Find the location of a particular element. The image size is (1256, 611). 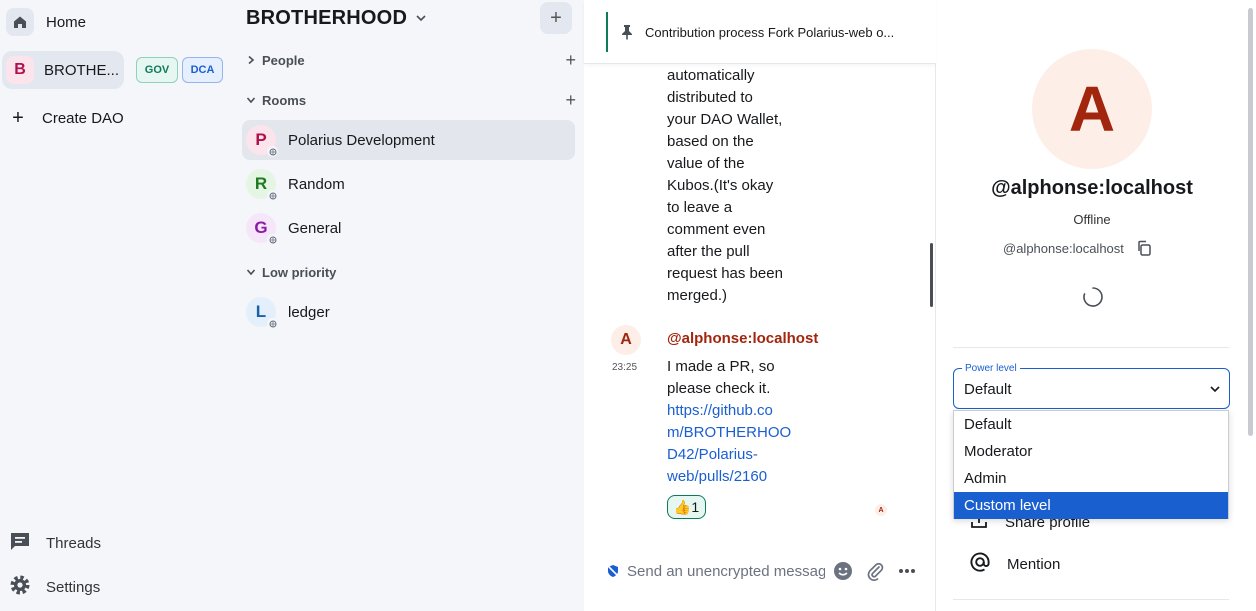

room-item-polarius-development: P Polarius Development is located at coordinates (408, 140).